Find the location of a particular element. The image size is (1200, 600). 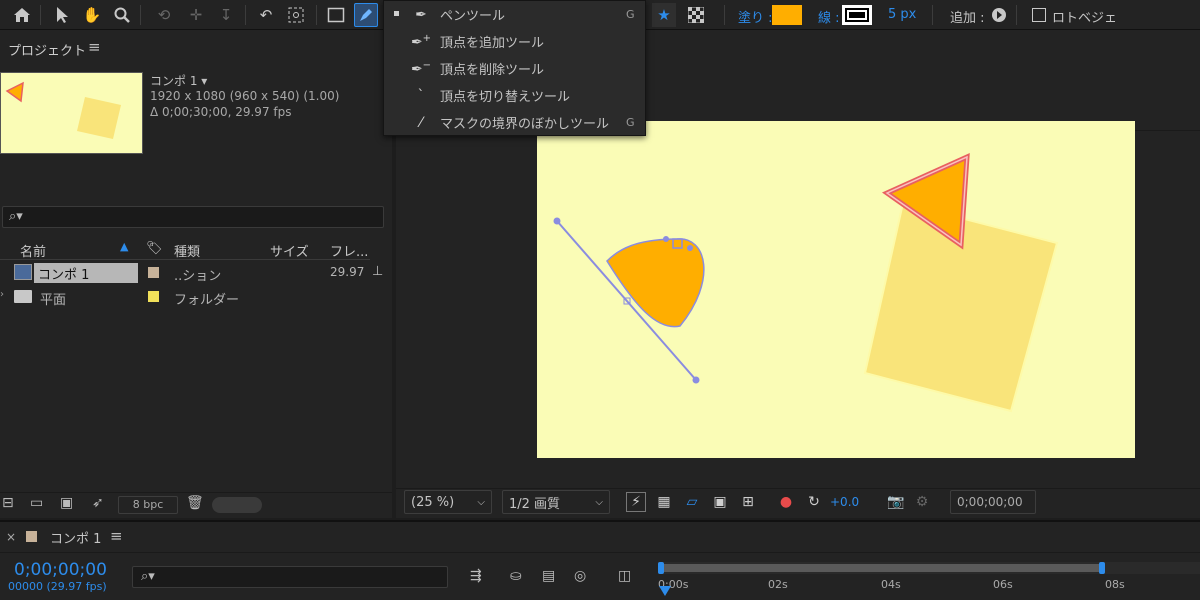

zoom-dropdown: (25 %) ⌵ is located at coordinates (448, 502).